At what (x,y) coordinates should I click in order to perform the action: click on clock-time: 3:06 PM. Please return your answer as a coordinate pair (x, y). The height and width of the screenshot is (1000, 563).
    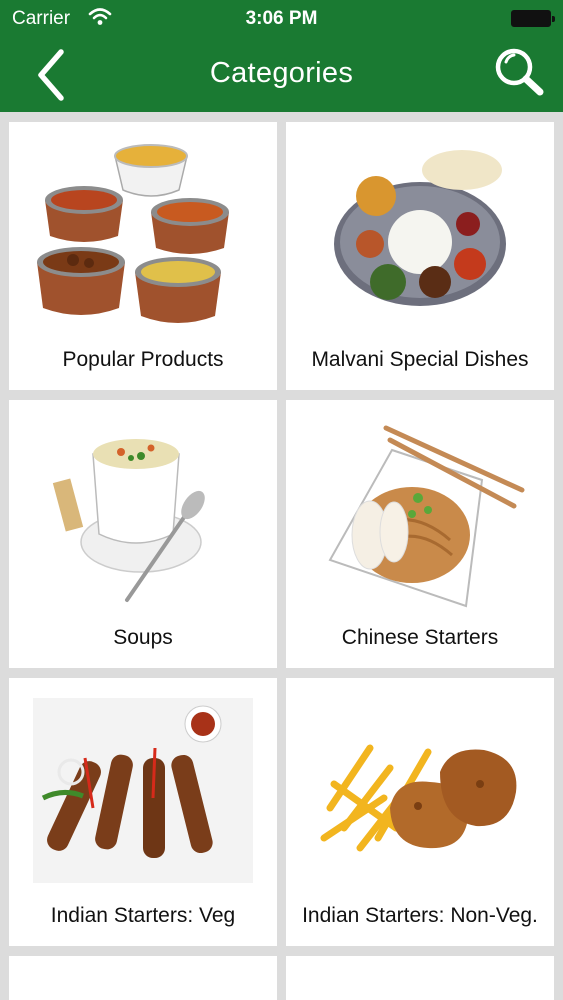
    Looking at the image, I should click on (281, 18).